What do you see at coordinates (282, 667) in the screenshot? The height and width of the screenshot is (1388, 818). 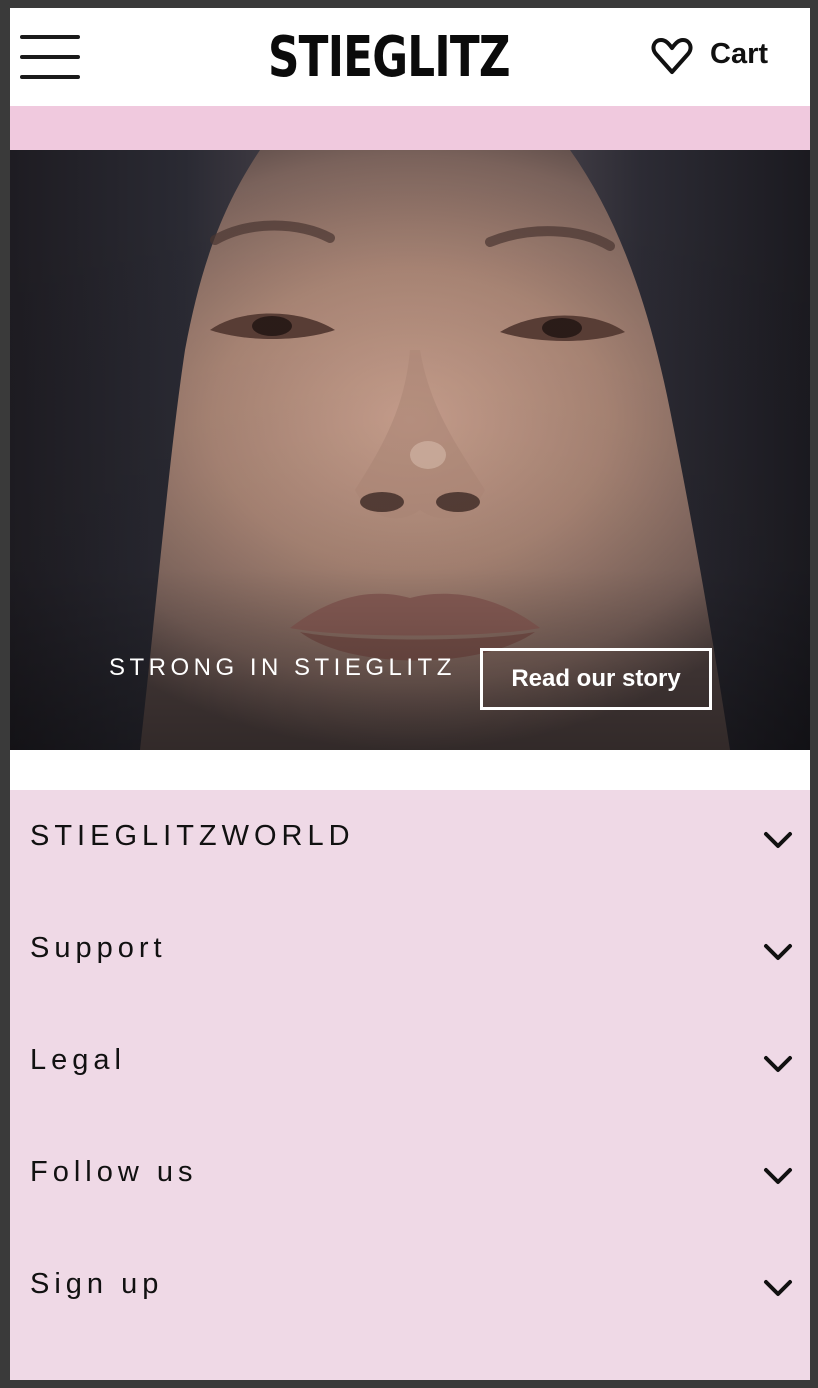 I see `hero-caption: STRONG IN STIEGLITZ` at bounding box center [282, 667].